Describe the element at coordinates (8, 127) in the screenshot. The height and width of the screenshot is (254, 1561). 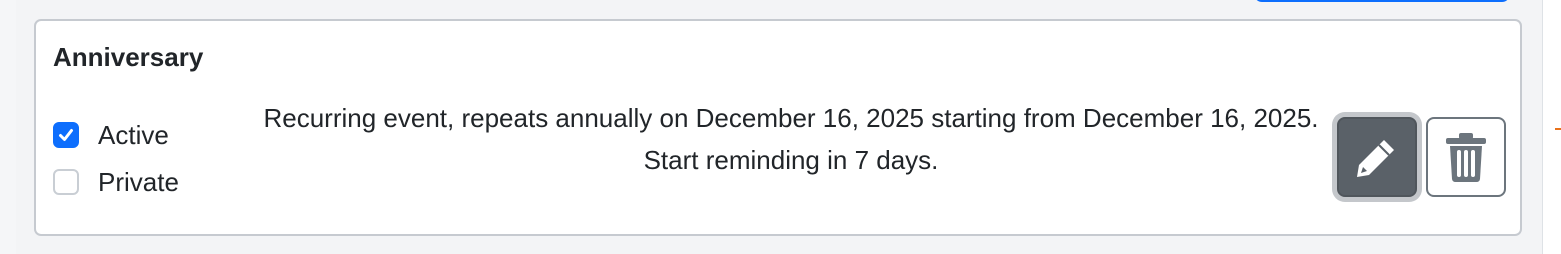
I see `page-left-margin` at that location.